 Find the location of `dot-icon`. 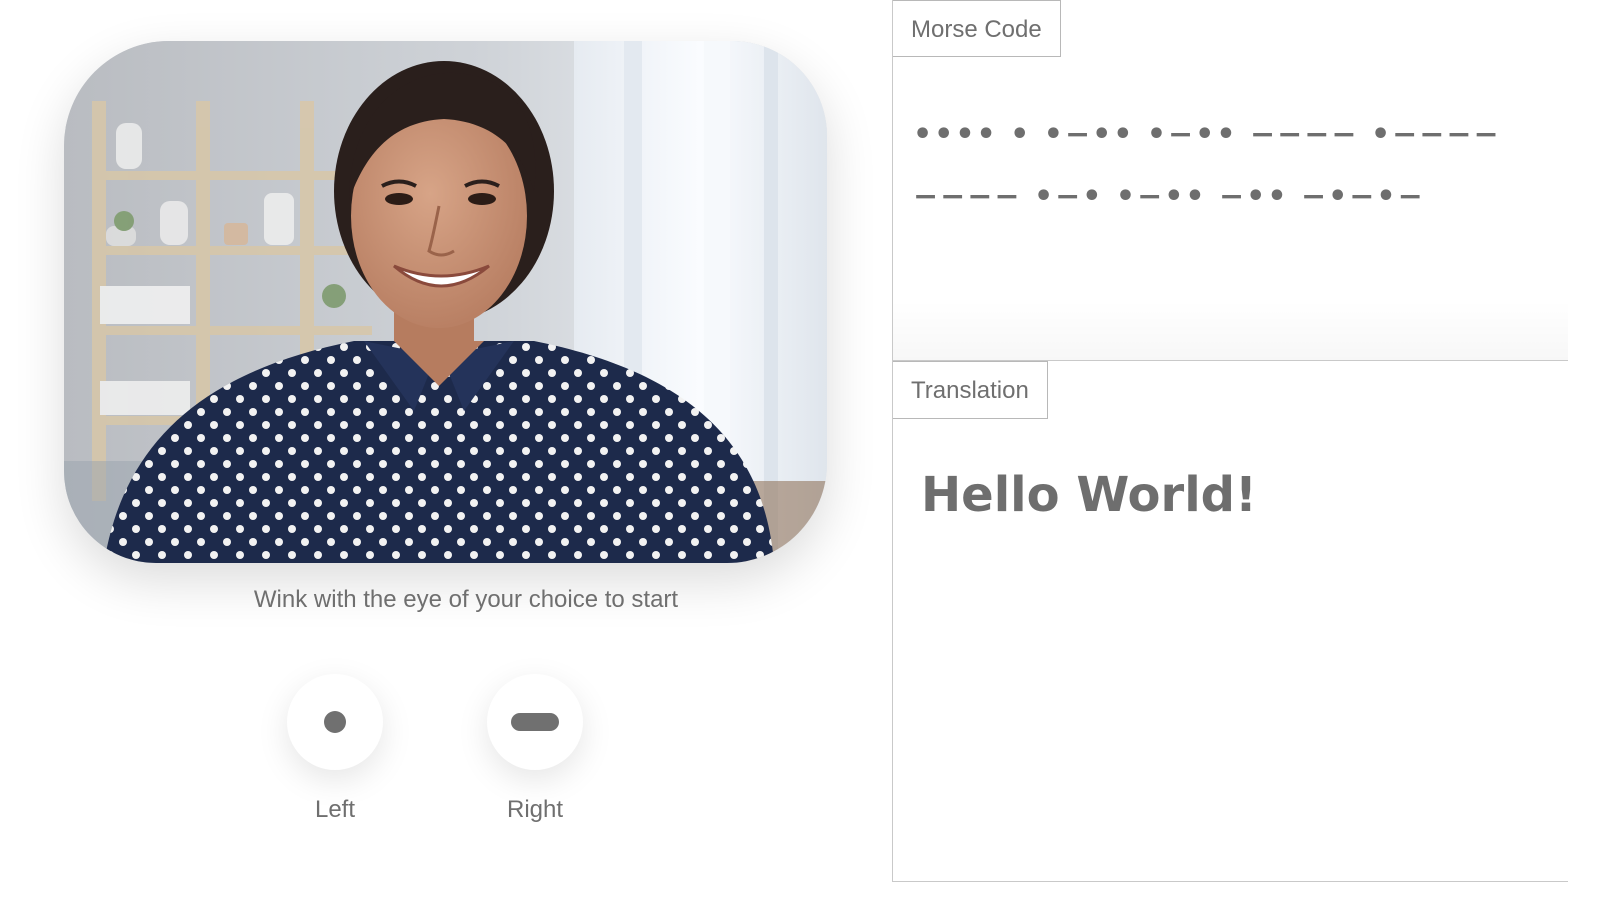

dot-icon is located at coordinates (335, 722).